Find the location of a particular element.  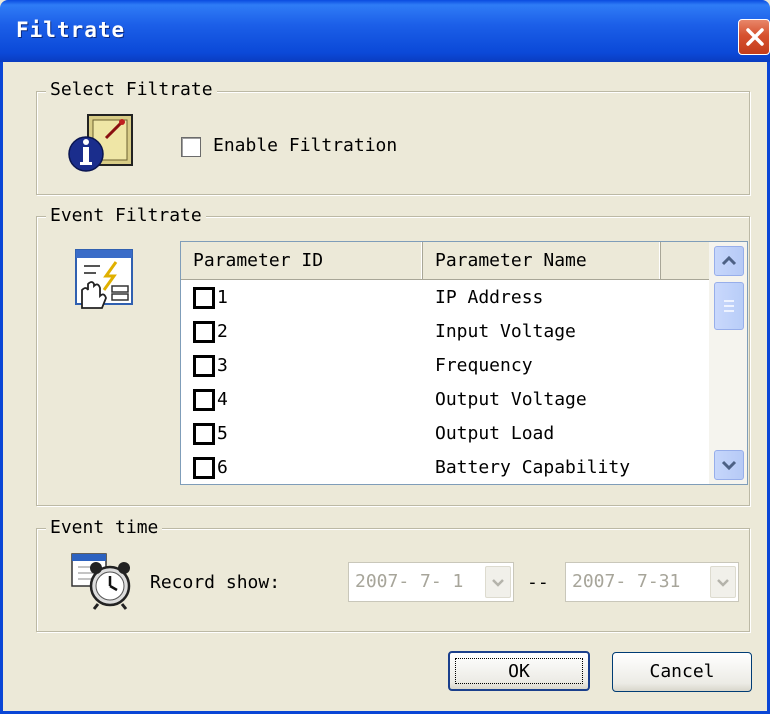

list-item: 4 Output Voltage is located at coordinates (445, 401).